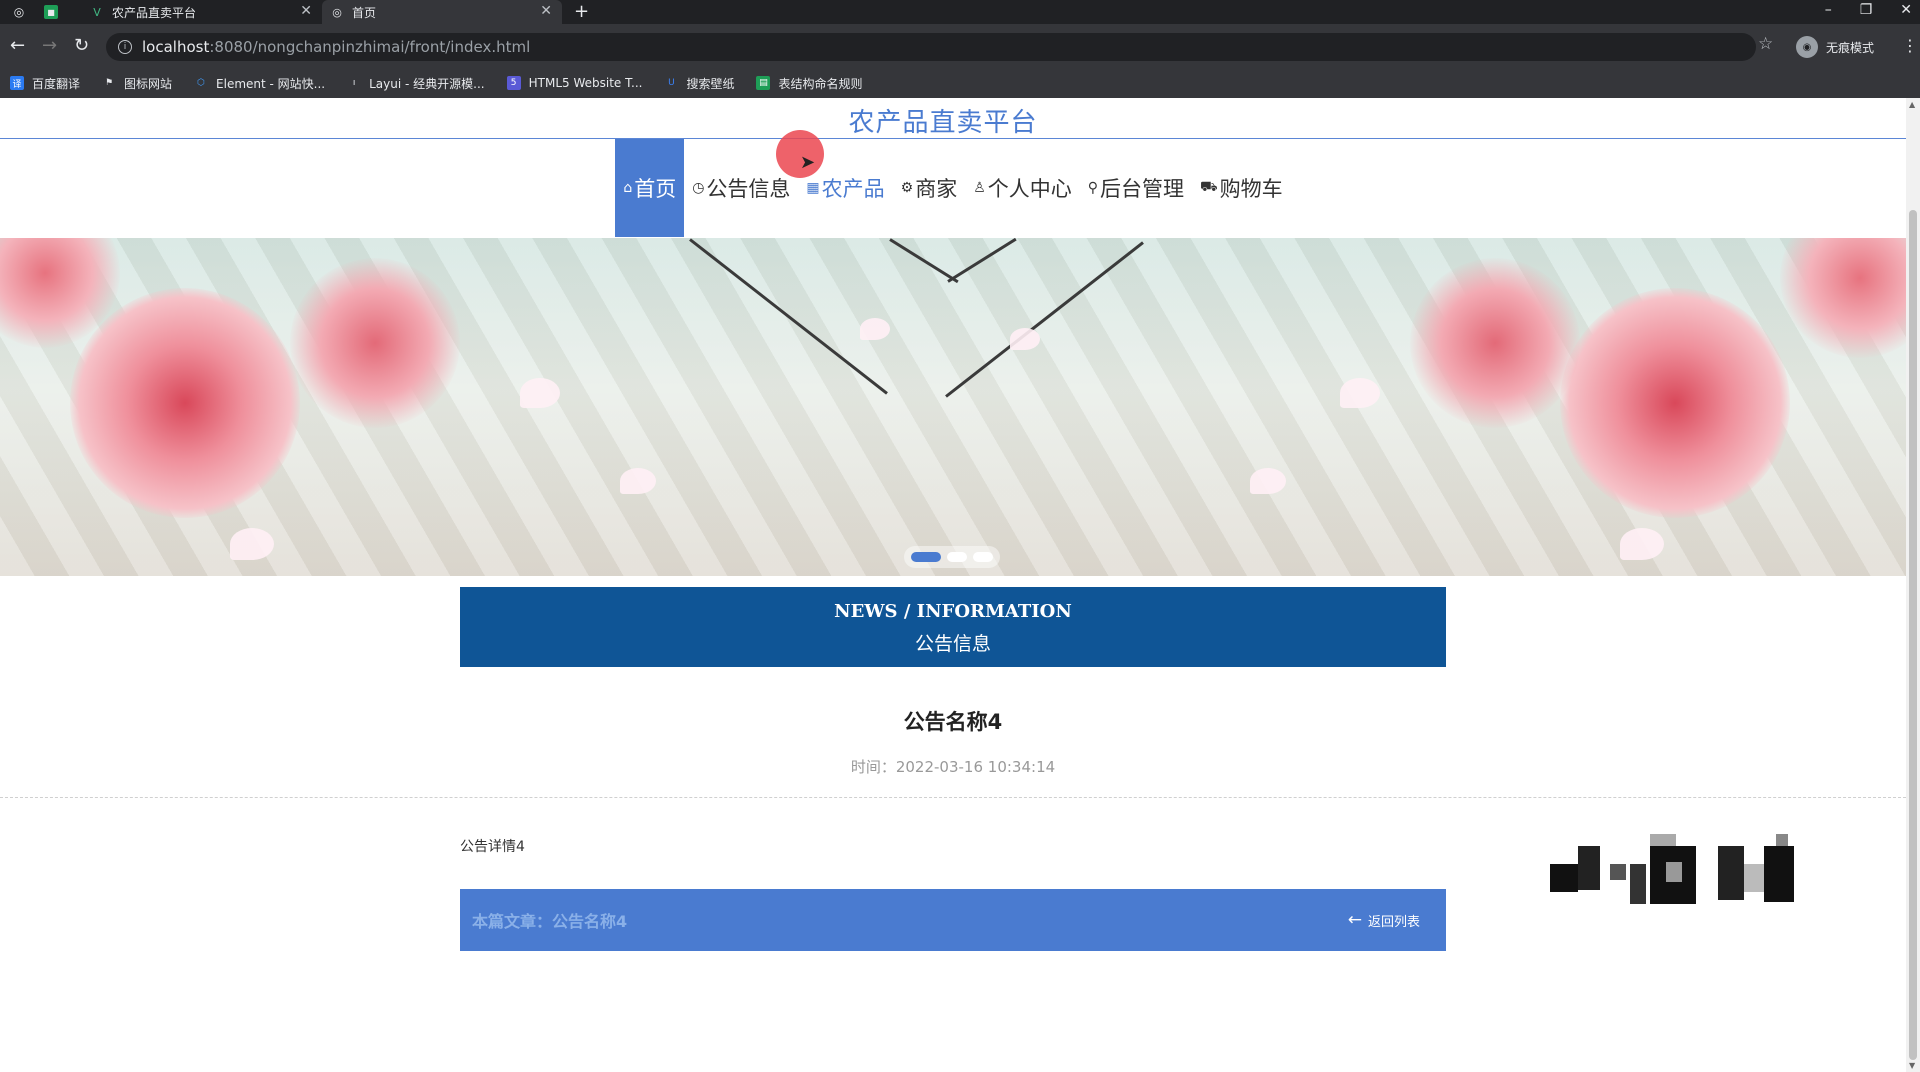 The image size is (1920, 1072). What do you see at coordinates (370, 47) in the screenshot?
I see `url-path: :8080/nongchanpinzhimai/front/index.html` at bounding box center [370, 47].